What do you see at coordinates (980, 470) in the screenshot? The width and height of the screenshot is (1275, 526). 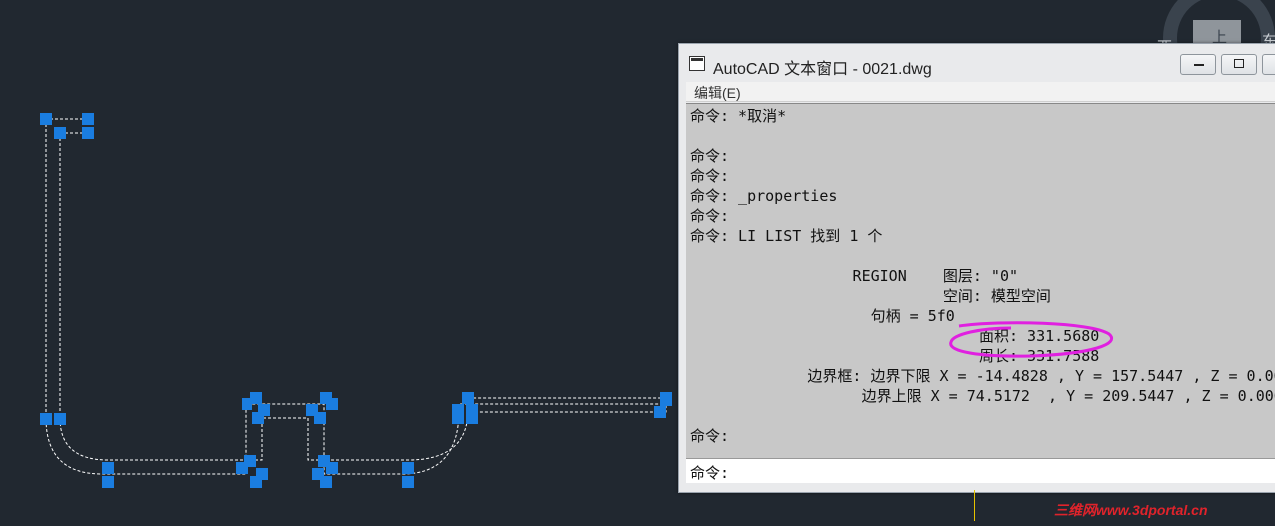 I see `command-input-bar: 命令:` at bounding box center [980, 470].